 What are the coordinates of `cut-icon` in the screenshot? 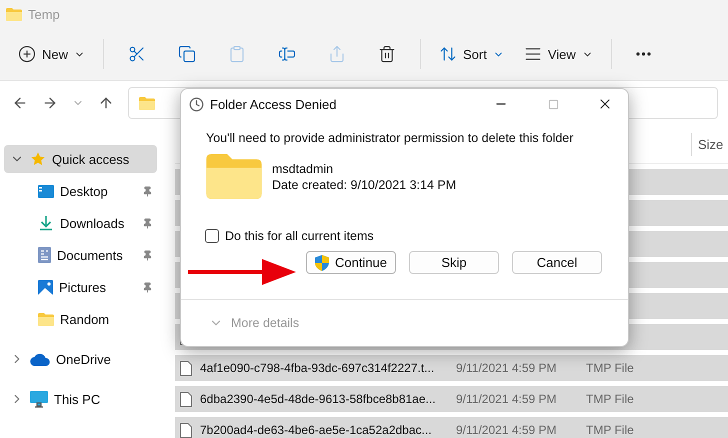 It's located at (137, 54).